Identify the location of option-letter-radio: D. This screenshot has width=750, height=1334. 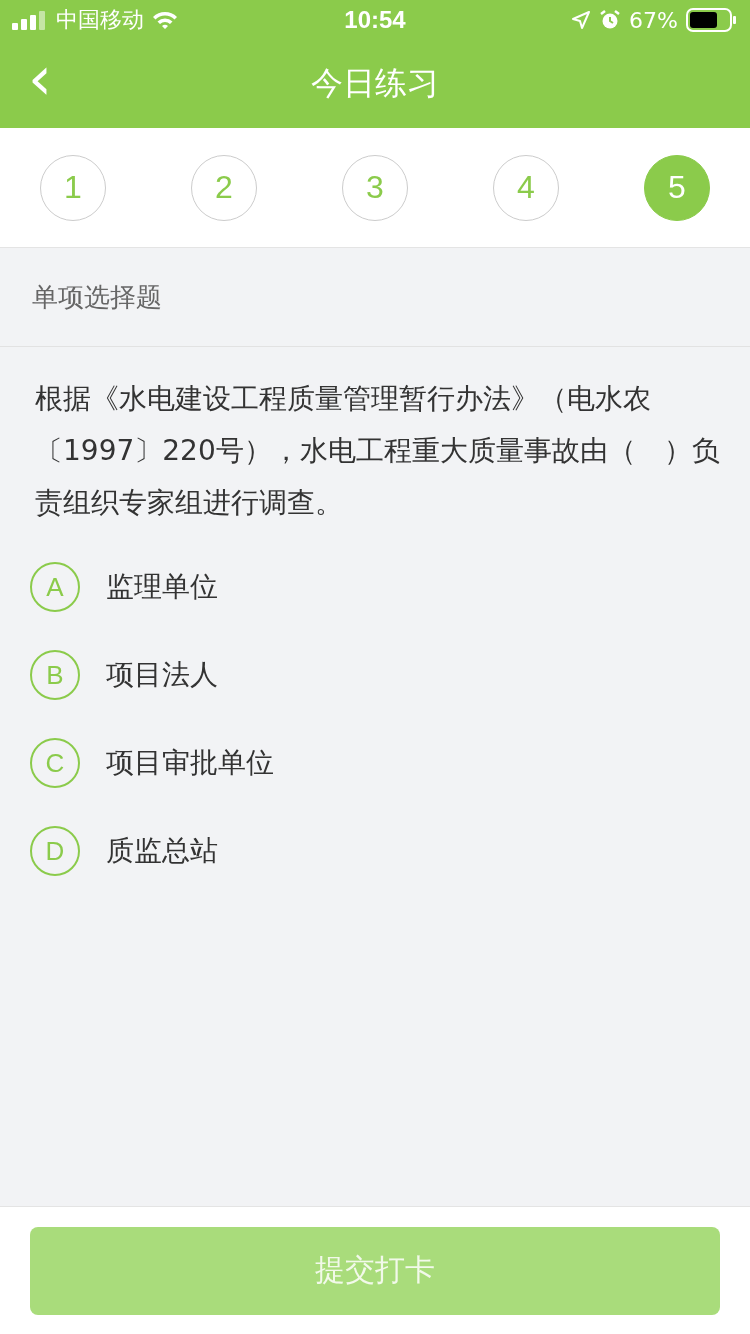
(55, 851).